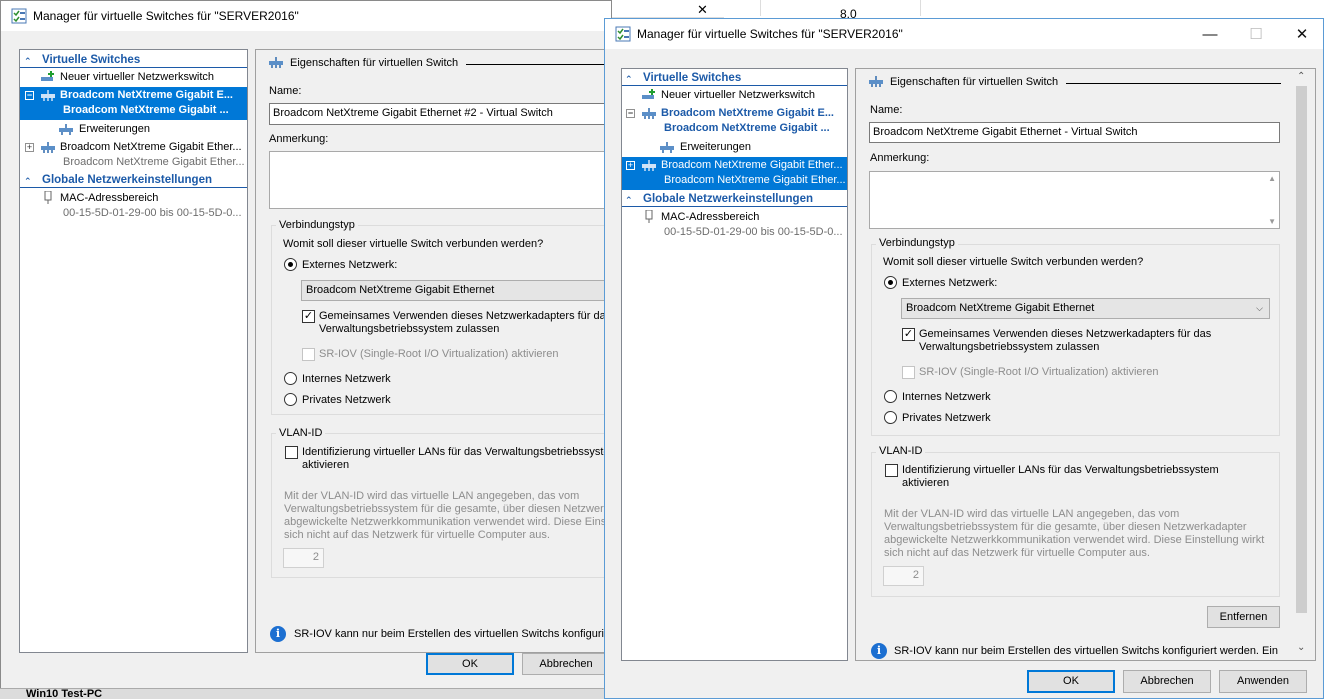 This screenshot has height=700, width=1324. What do you see at coordinates (1301, 349) in the screenshot?
I see `scrollbar-thumb` at bounding box center [1301, 349].